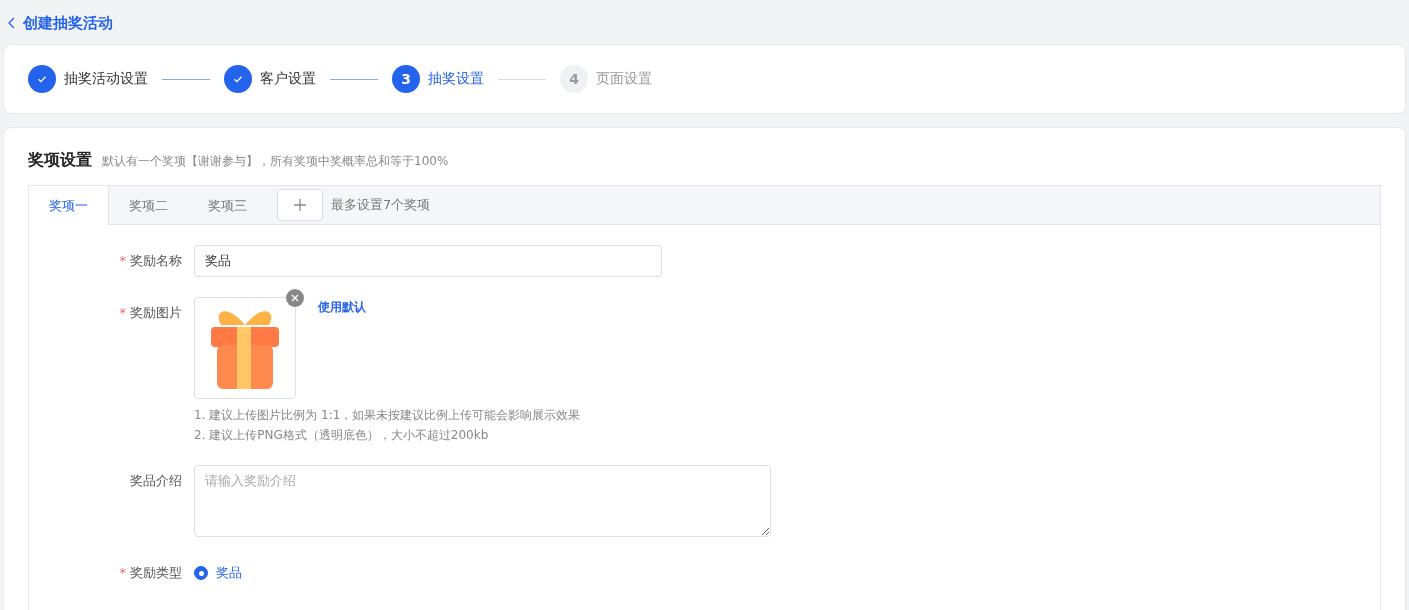 The height and width of the screenshot is (610, 1409). I want to click on chevron-left-icon, so click(11, 23).